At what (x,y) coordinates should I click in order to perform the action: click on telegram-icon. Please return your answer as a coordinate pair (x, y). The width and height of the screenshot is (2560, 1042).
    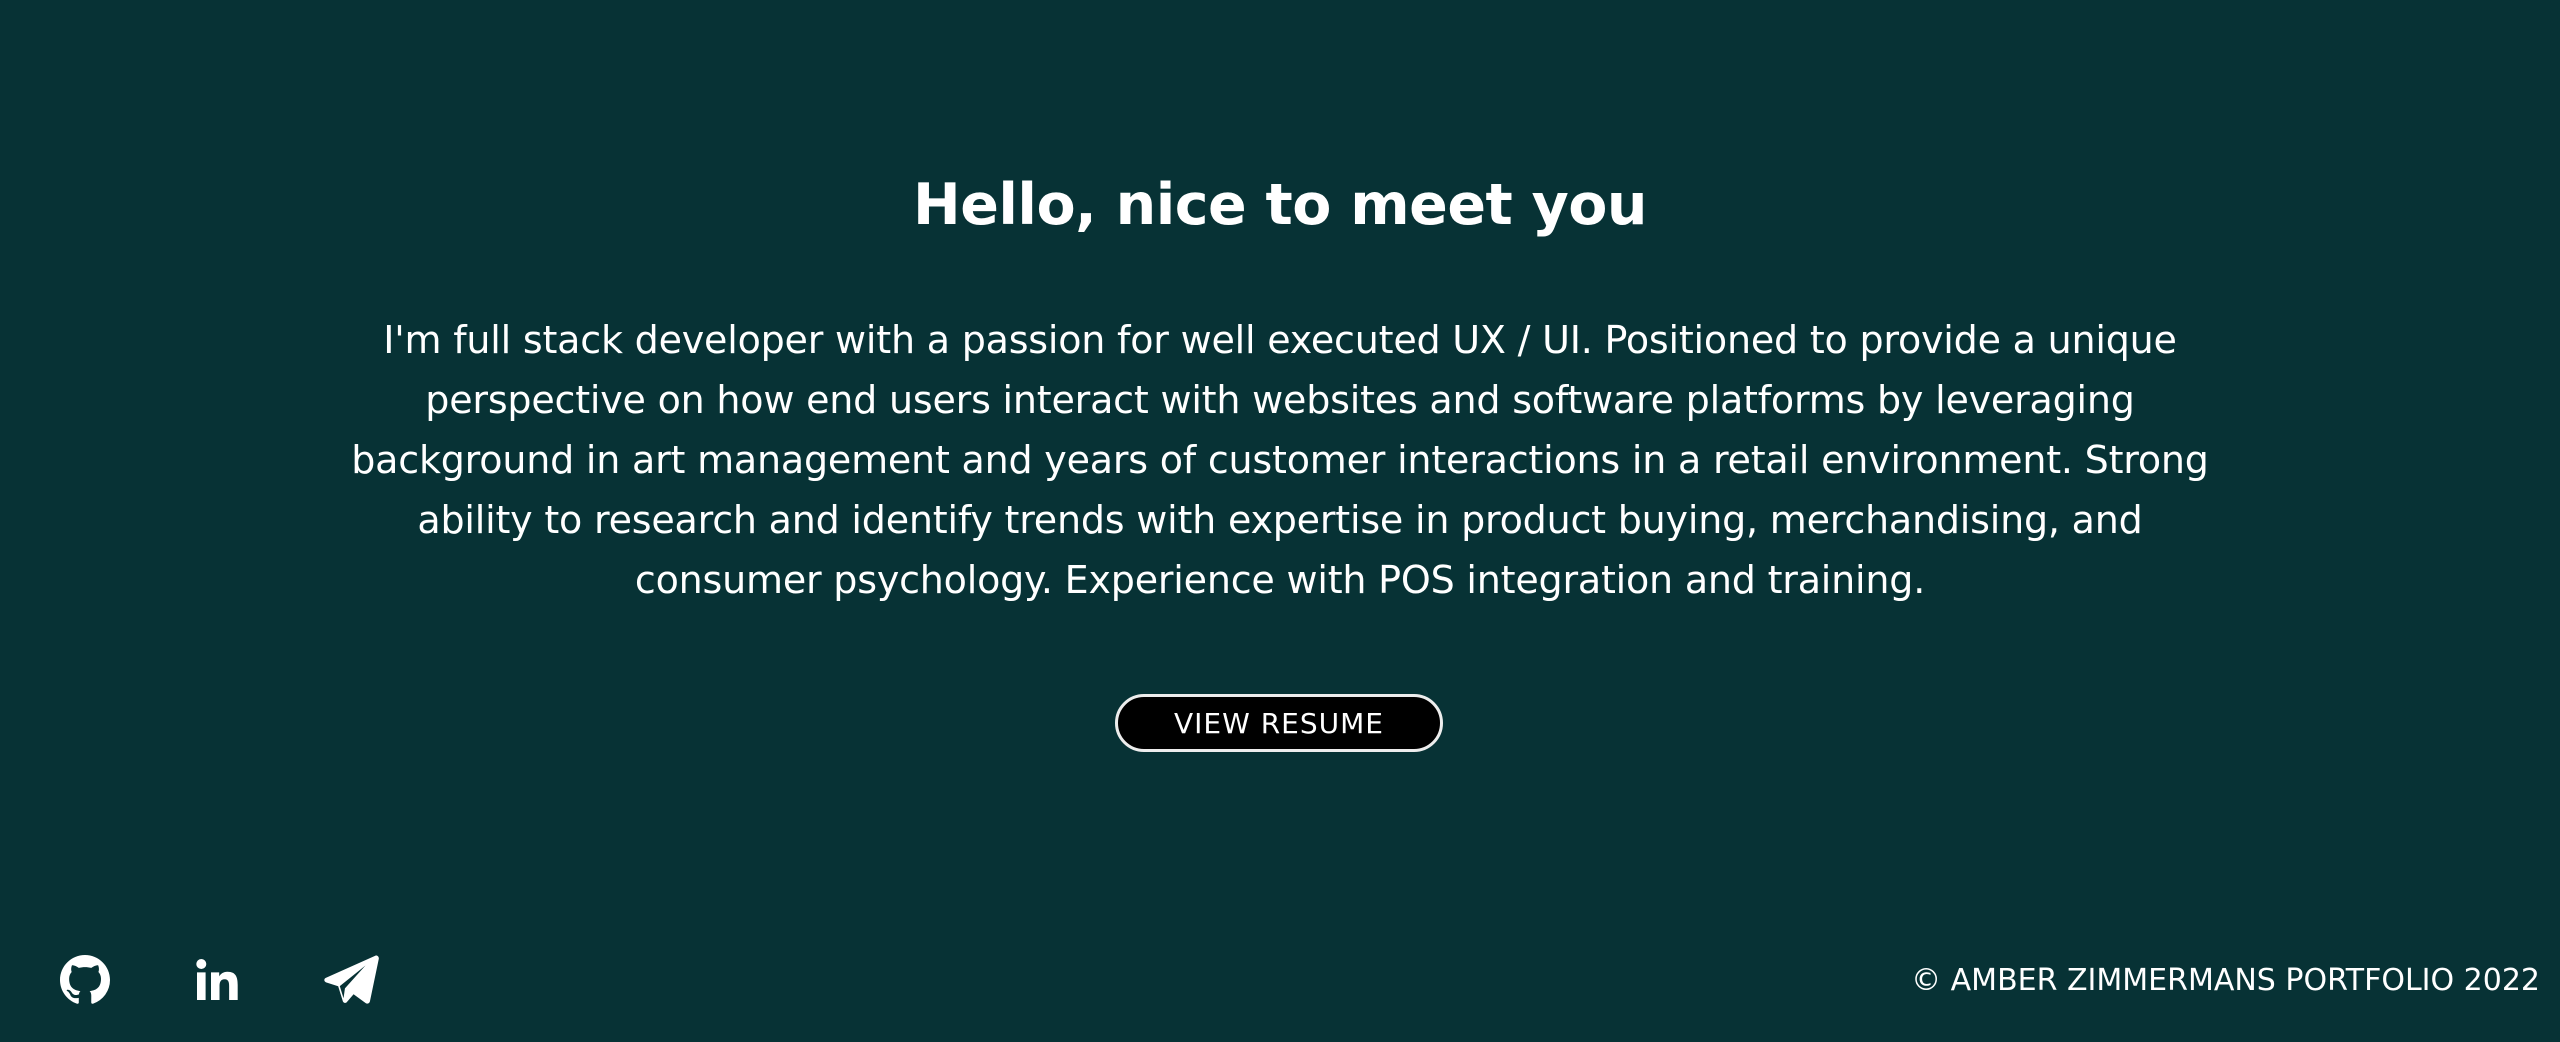
    Looking at the image, I should click on (351, 979).